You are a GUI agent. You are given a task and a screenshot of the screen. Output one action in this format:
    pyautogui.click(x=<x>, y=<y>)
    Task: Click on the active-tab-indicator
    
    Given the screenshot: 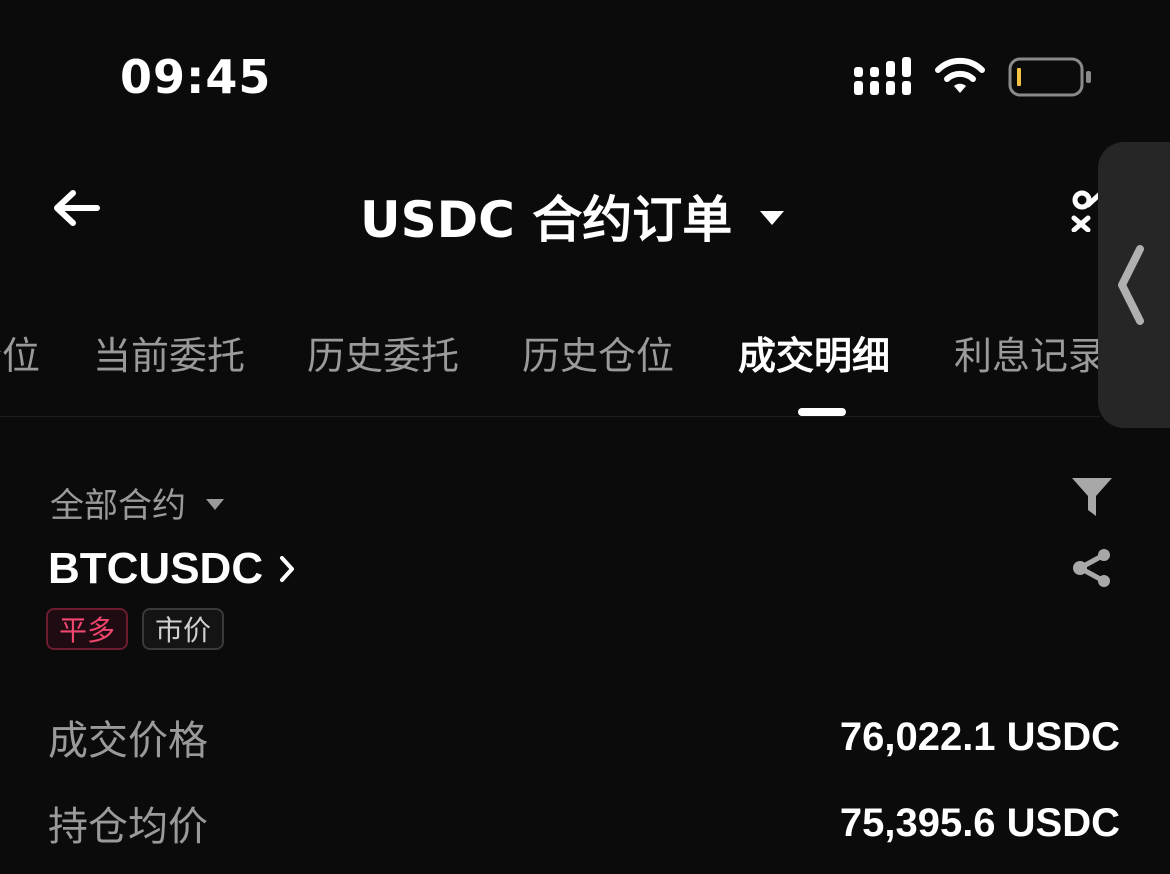 What is the action you would take?
    pyautogui.click(x=822, y=412)
    